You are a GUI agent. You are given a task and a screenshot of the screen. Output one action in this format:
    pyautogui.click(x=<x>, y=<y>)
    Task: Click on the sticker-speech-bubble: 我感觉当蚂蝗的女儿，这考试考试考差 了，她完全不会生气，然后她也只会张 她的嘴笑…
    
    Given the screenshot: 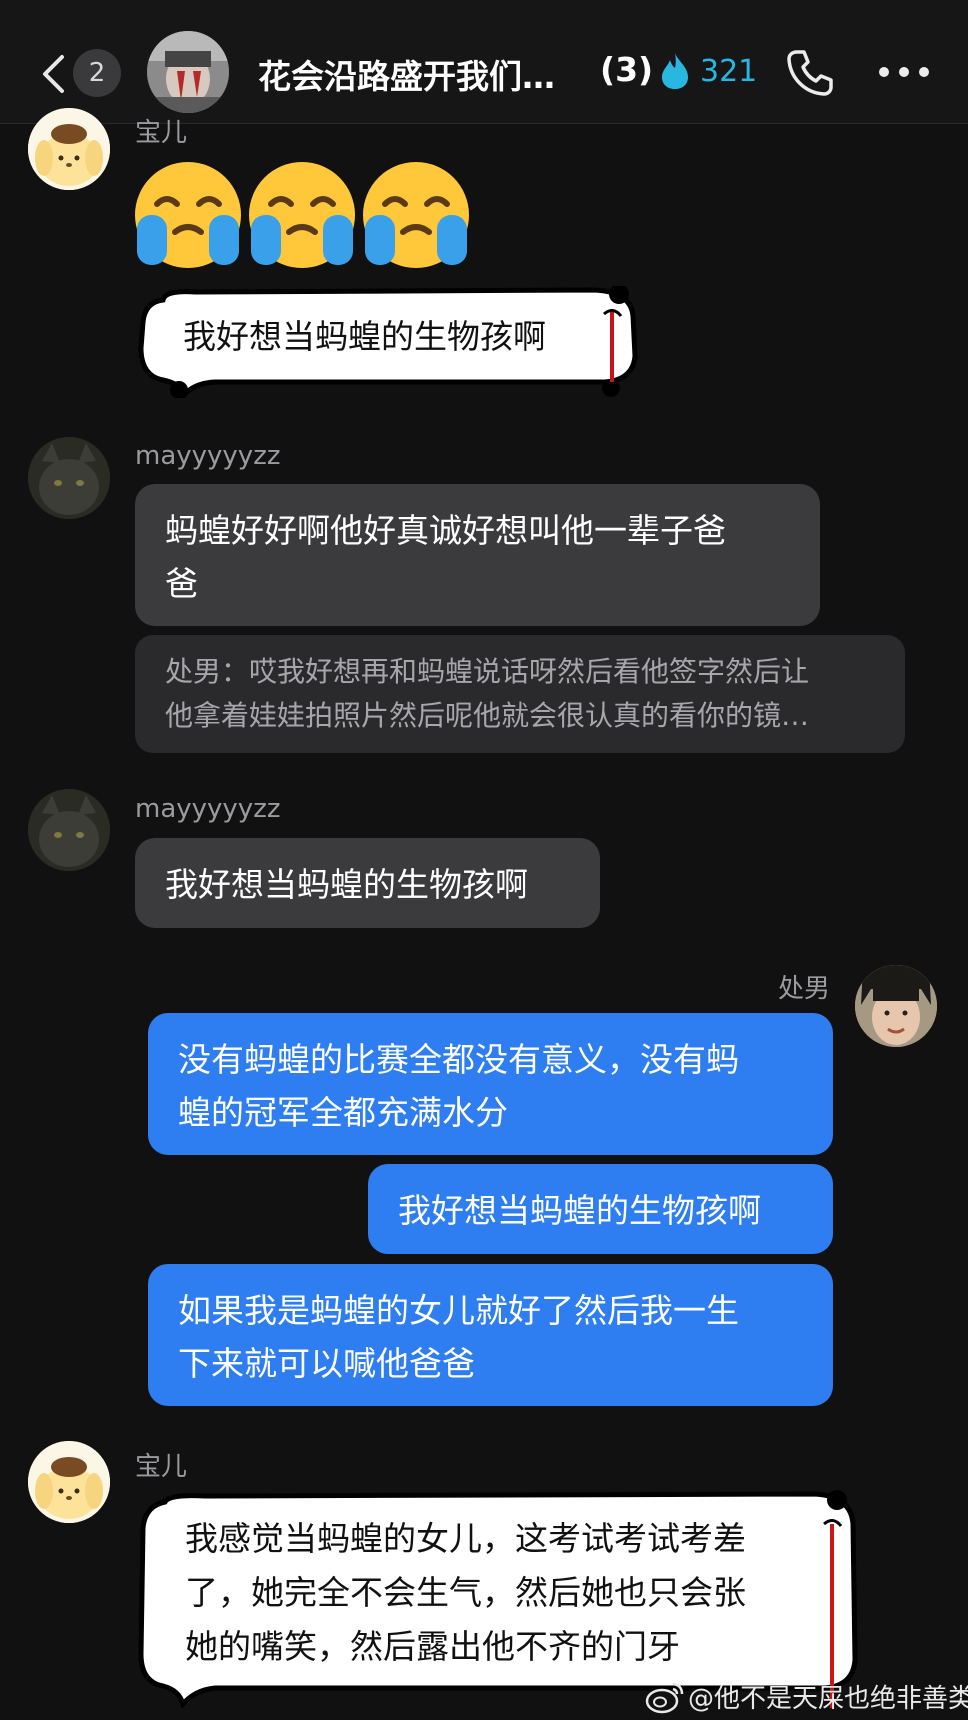 What is the action you would take?
    pyautogui.click(x=500, y=1599)
    